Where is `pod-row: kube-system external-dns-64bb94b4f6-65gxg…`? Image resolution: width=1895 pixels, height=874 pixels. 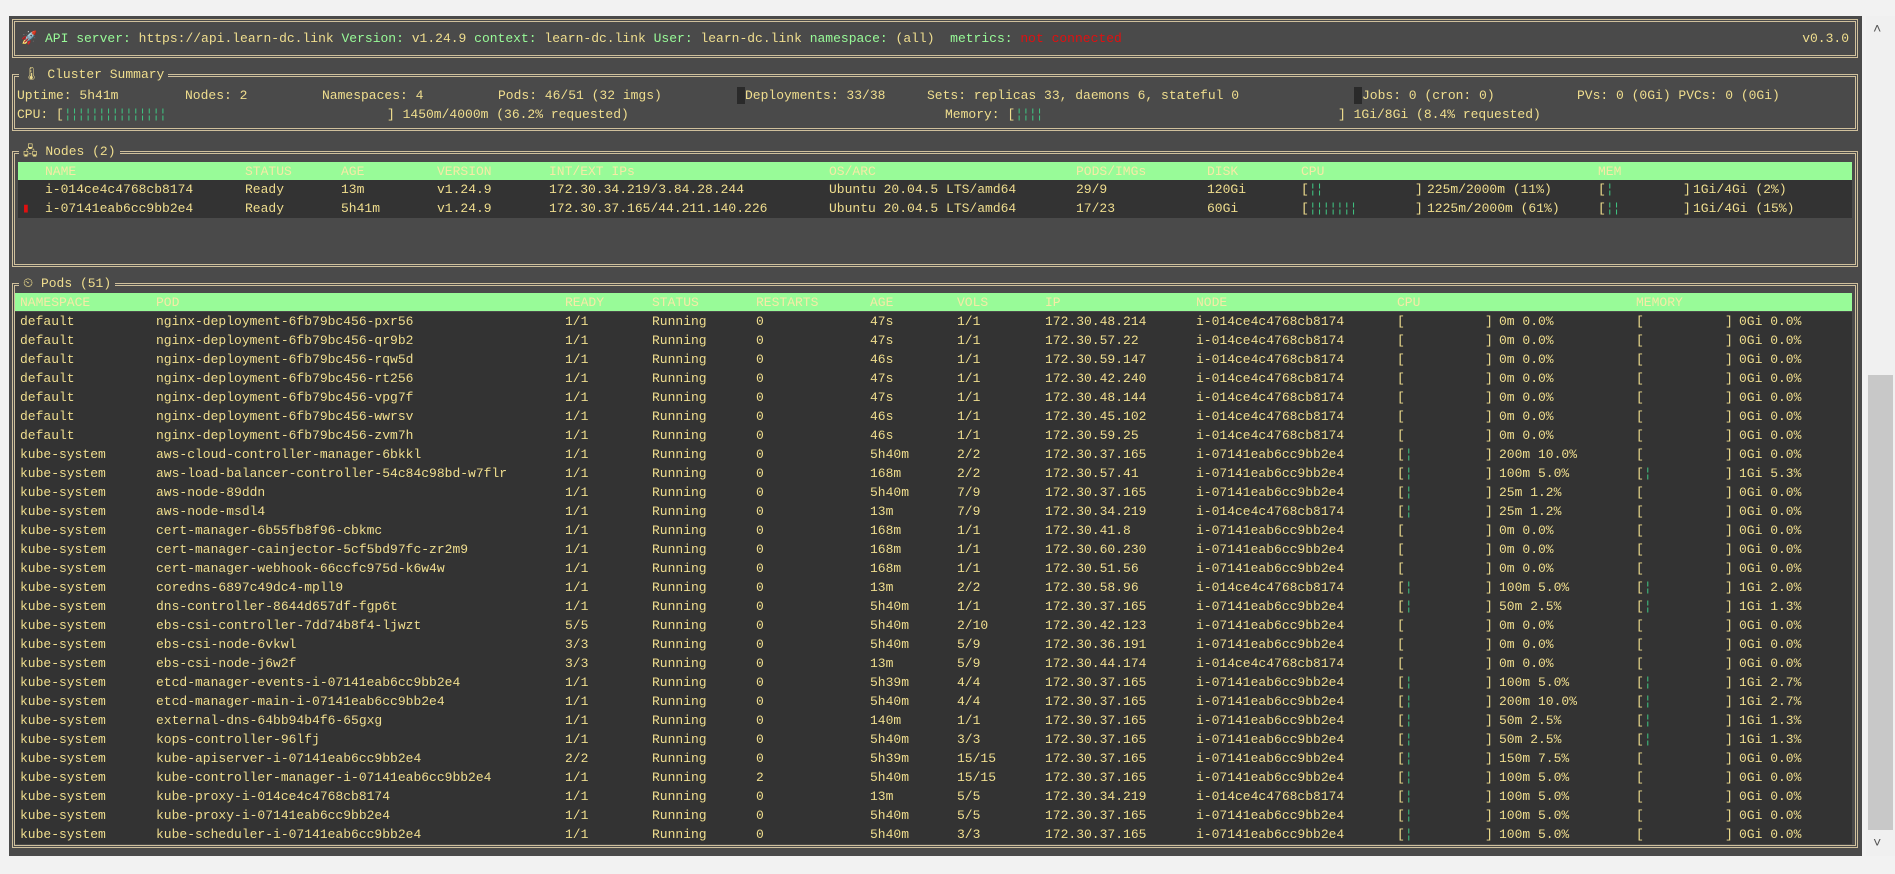
pod-row: kube-system external-dns-64bb94b4f6-65gxg… is located at coordinates (933, 720).